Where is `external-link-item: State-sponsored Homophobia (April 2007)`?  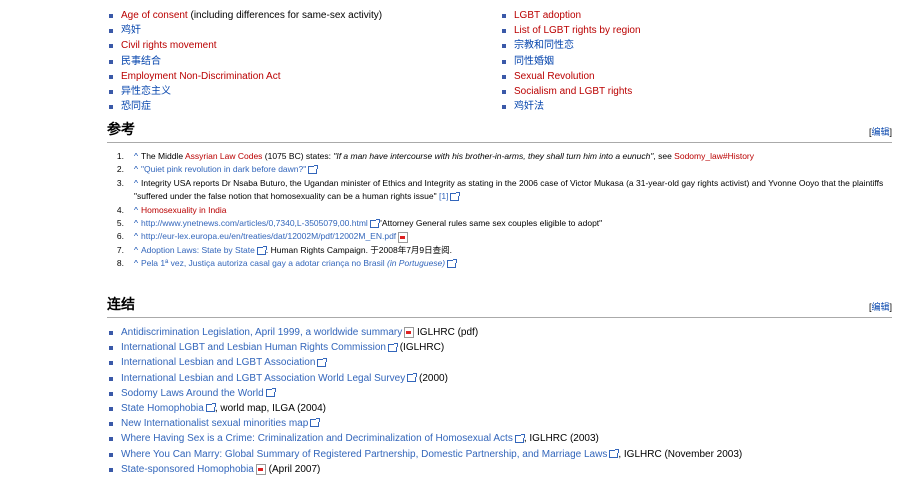 external-link-item: State-sponsored Homophobia (April 2007) is located at coordinates (424, 469).